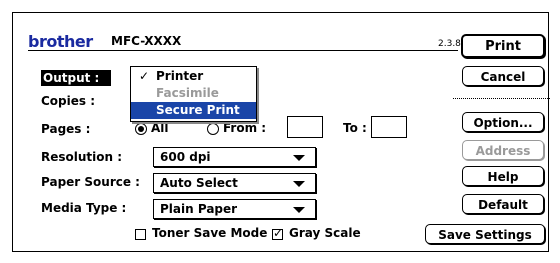 Image resolution: width=560 pixels, height=263 pixels. Describe the element at coordinates (187, 93) in the screenshot. I see `menu-item-label: Facsimile` at that location.